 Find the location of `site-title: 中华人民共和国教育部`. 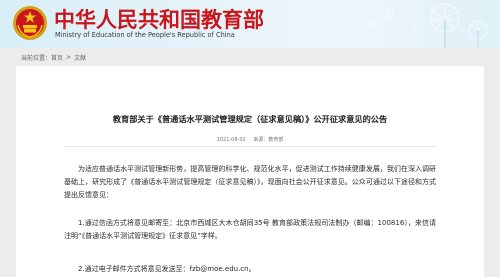

site-title: 中华人民共和国教育部 is located at coordinates (159, 19).